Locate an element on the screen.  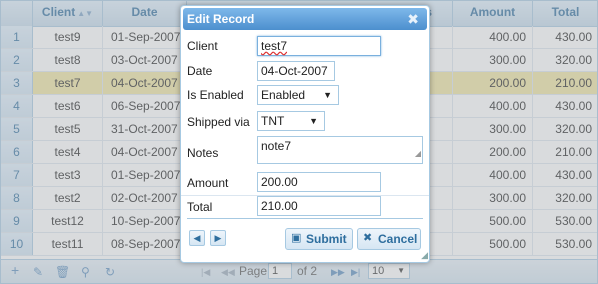
next-record-button: ▶ is located at coordinates (218, 238).